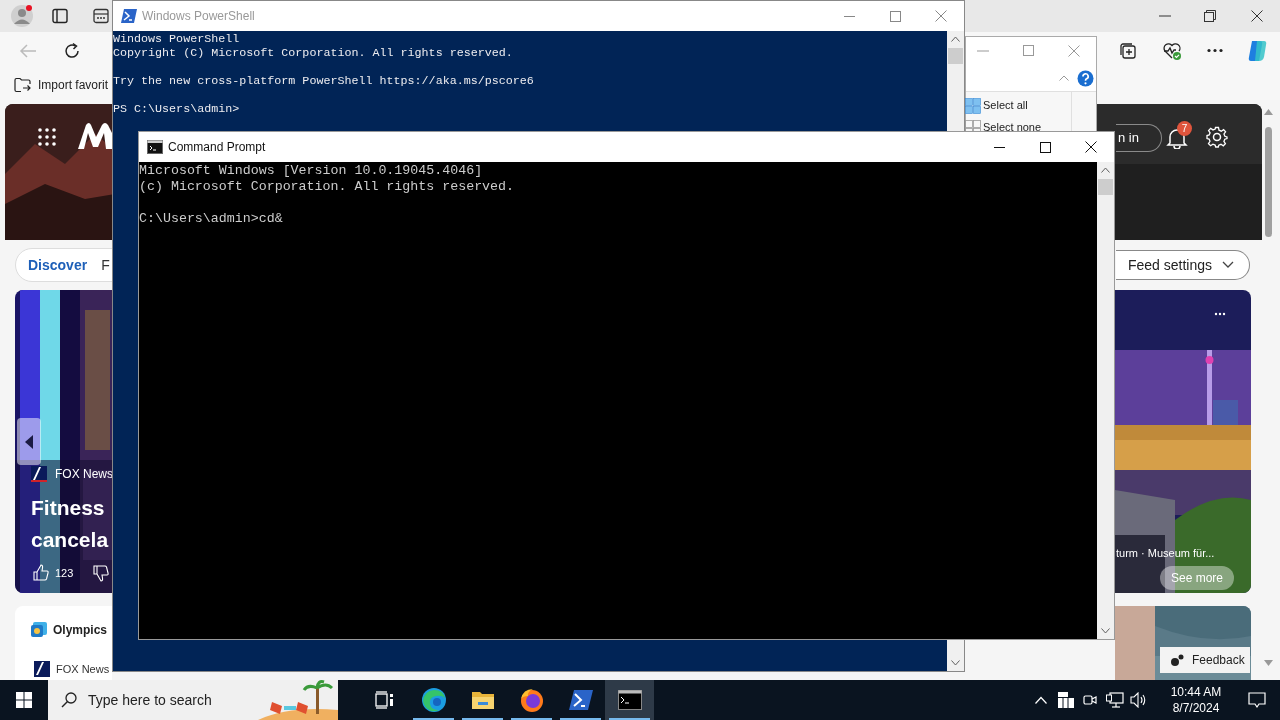 The height and width of the screenshot is (720, 1280). I want to click on windows-logo-icon, so click(24, 700).